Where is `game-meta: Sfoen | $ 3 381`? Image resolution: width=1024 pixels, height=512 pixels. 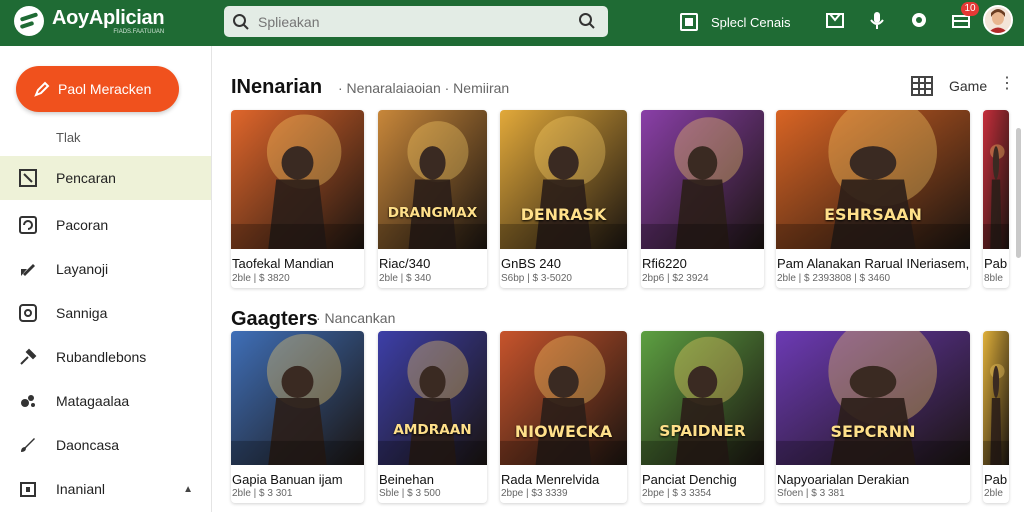
game-meta: Sfoen | $ 3 381 is located at coordinates (811, 493).